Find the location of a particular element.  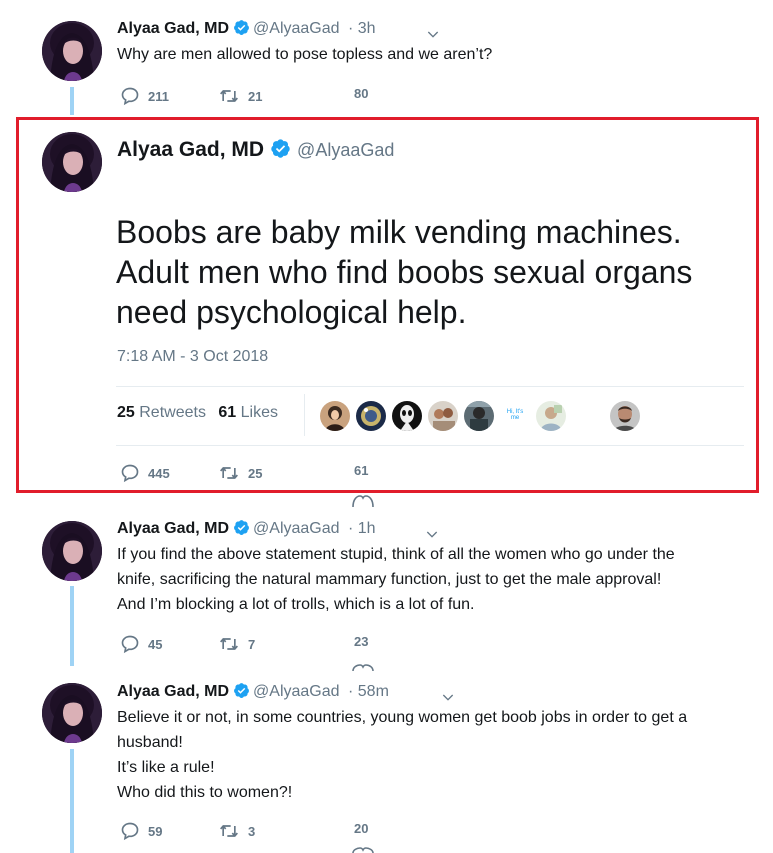

like-button: 23 is located at coordinates (361, 641).